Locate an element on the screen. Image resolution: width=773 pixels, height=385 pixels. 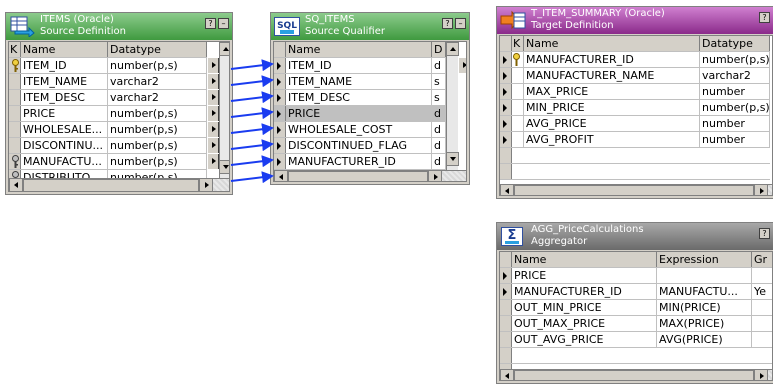
table-row: OUT_MAX_PRICE MAX(PRICE) is located at coordinates (636, 324).